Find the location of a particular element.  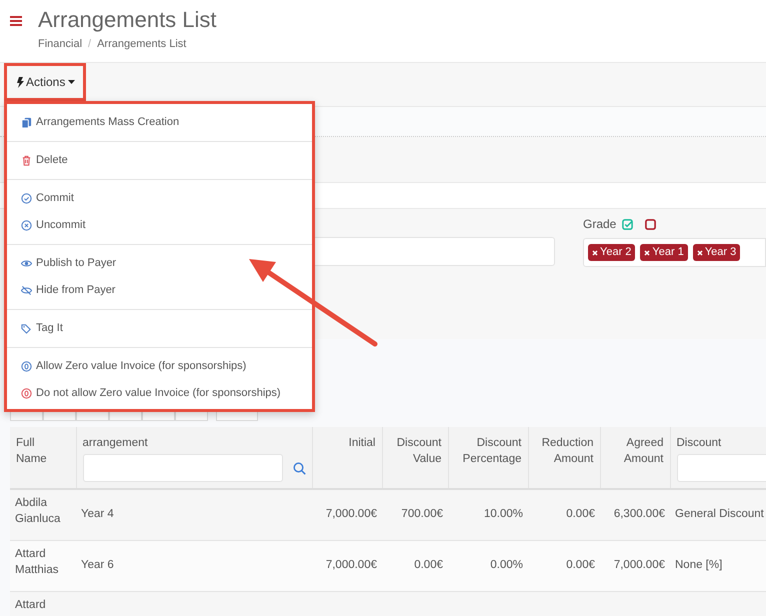

x-circle-icon is located at coordinates (26, 225).